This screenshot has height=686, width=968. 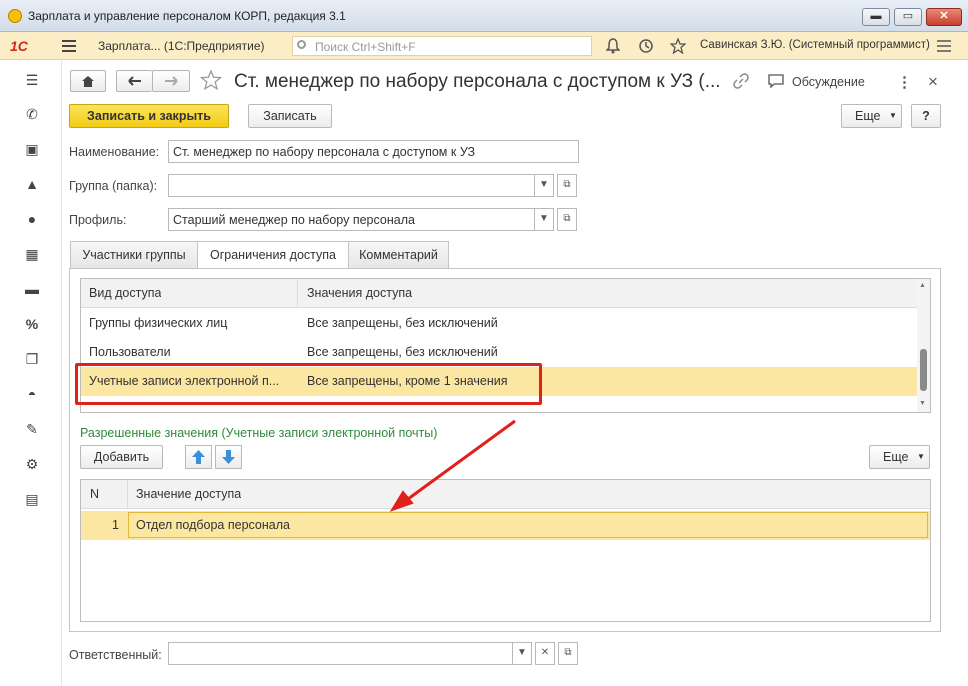 What do you see at coordinates (130, 352) in the screenshot?
I see `access-kind-cell: Пользователи` at bounding box center [130, 352].